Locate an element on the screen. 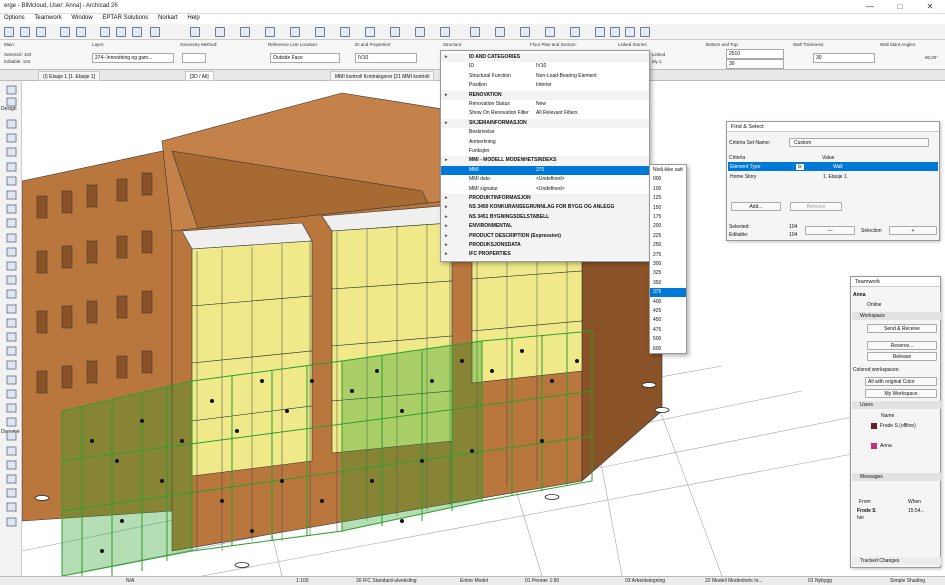 The height and width of the screenshot is (585, 945). property-row: Renovation Status New is located at coordinates (545, 104).